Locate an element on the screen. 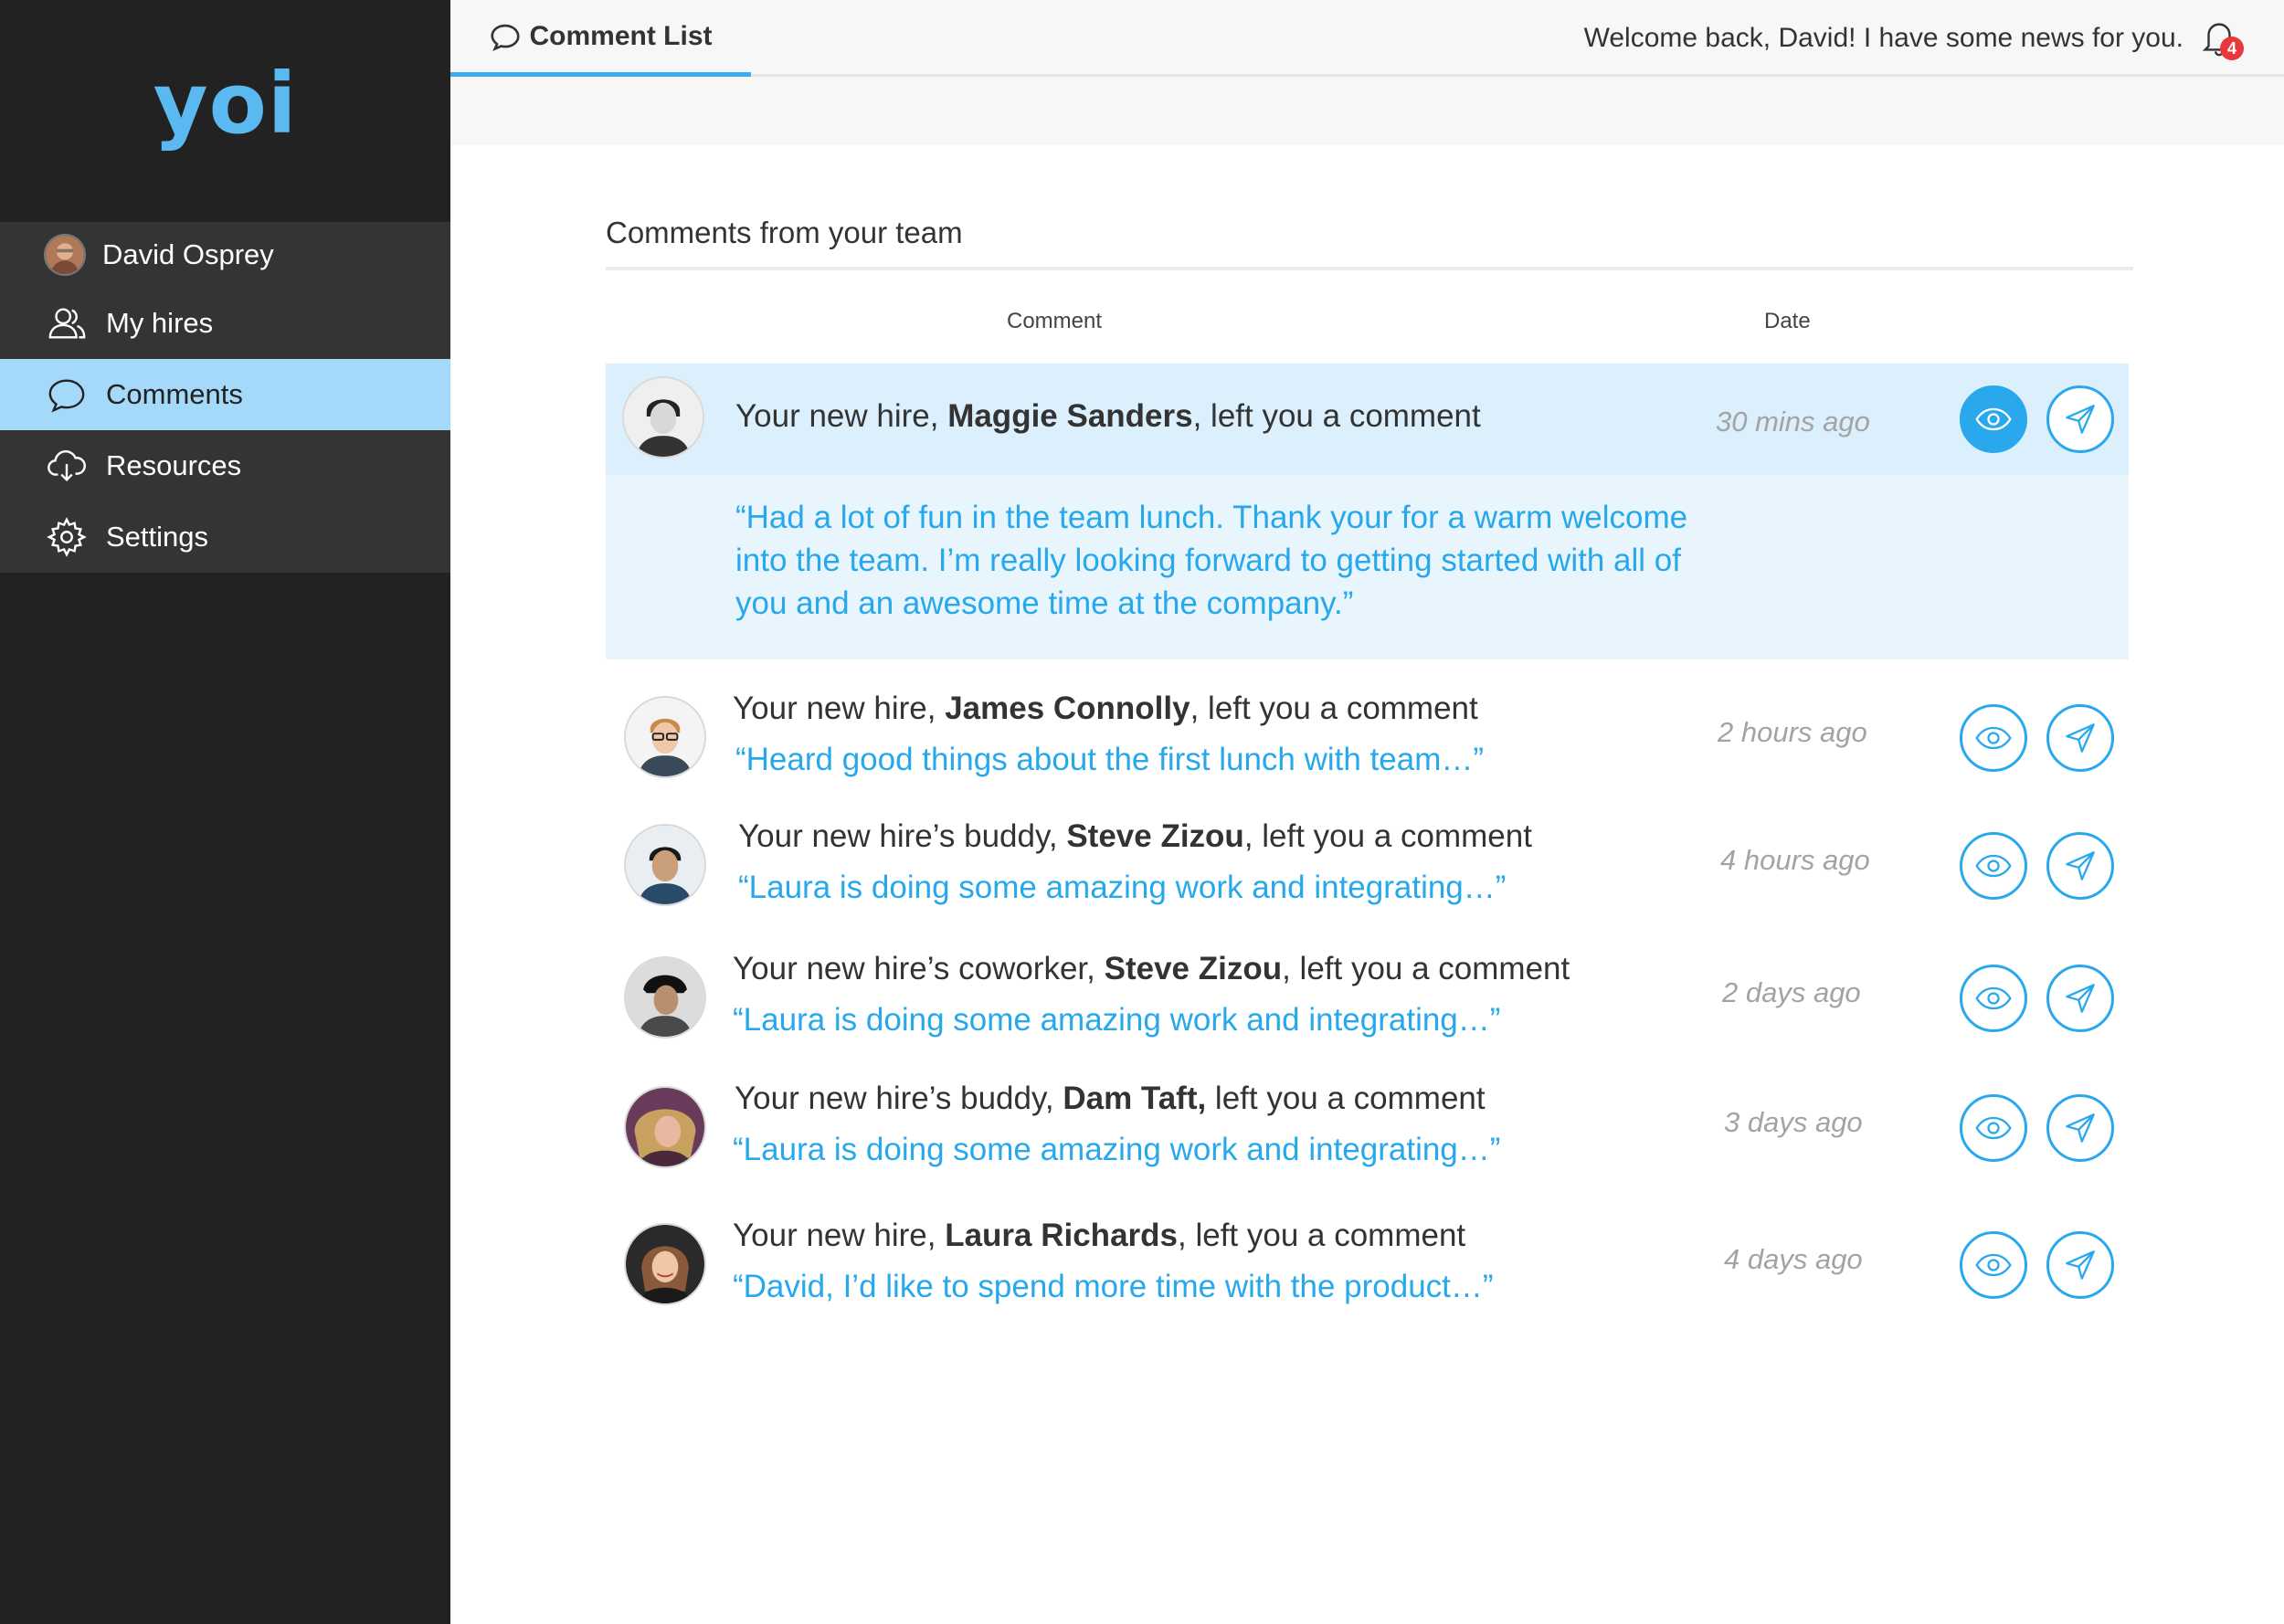  app-logo: yoi is located at coordinates (225, 104).